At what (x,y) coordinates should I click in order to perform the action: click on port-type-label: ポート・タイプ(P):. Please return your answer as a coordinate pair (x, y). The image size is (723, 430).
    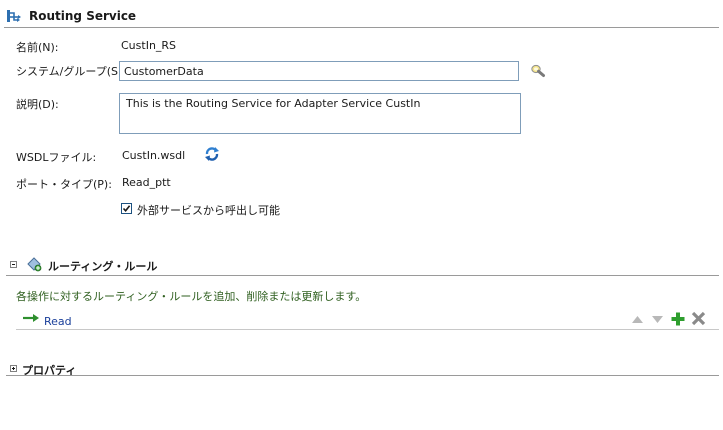
    Looking at the image, I should click on (64, 184).